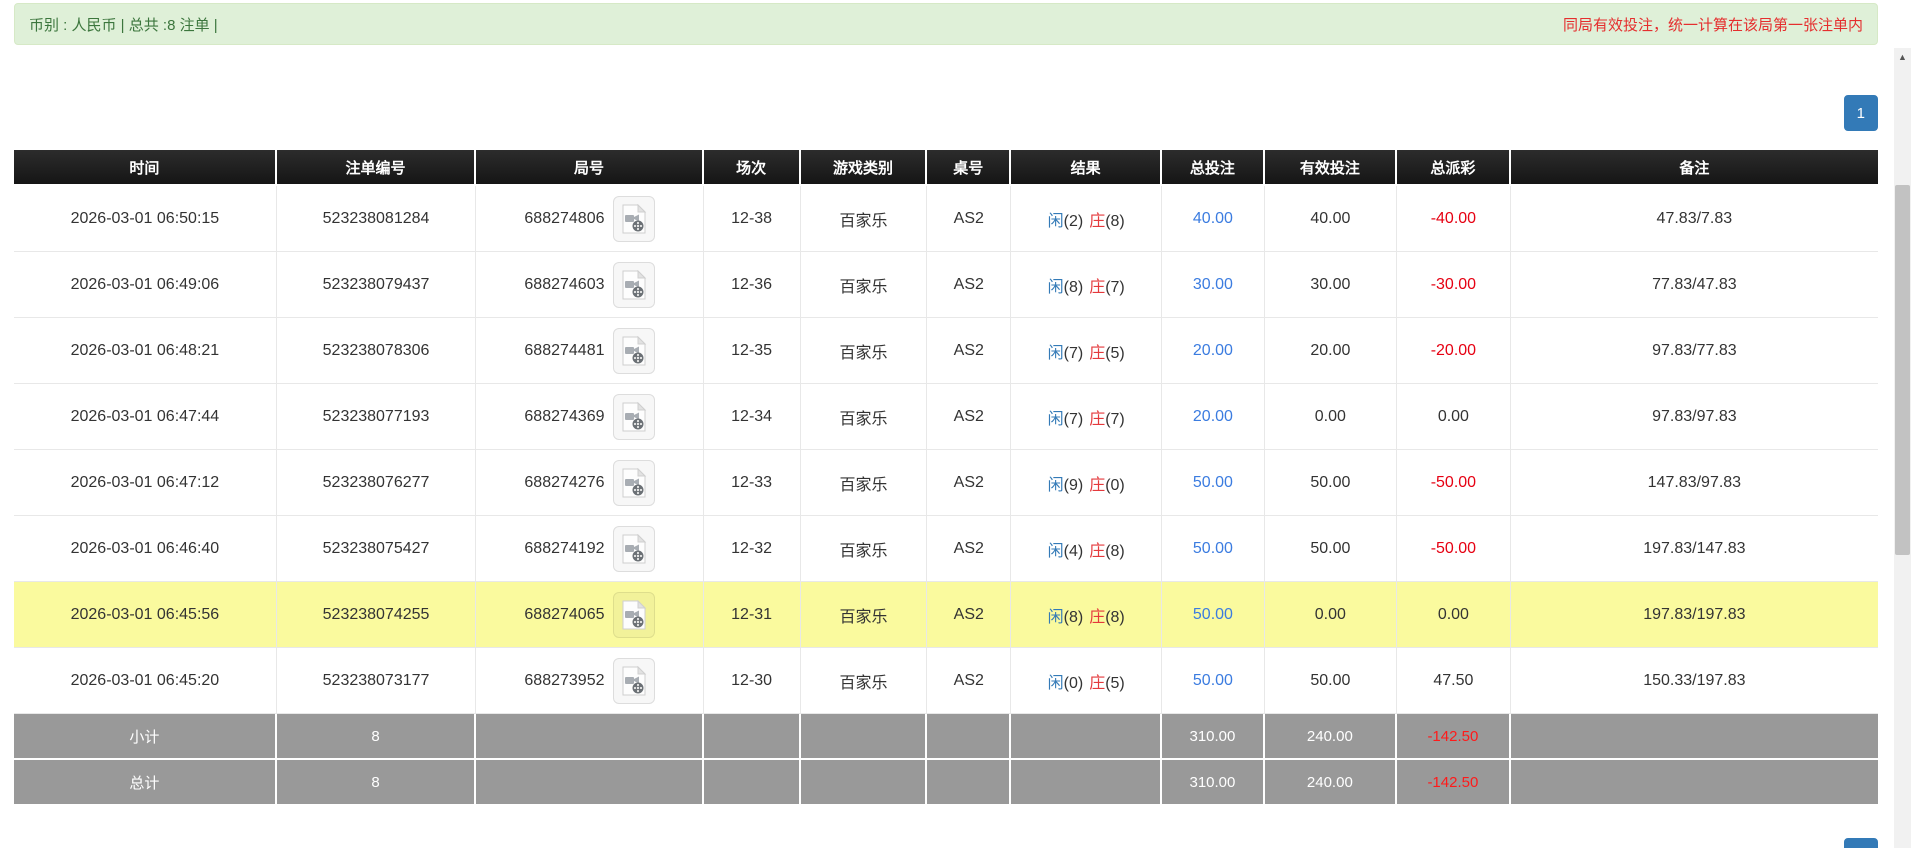 This screenshot has width=1911, height=848. I want to click on scroll-up-arrow-icon: ▲, so click(1902, 57).